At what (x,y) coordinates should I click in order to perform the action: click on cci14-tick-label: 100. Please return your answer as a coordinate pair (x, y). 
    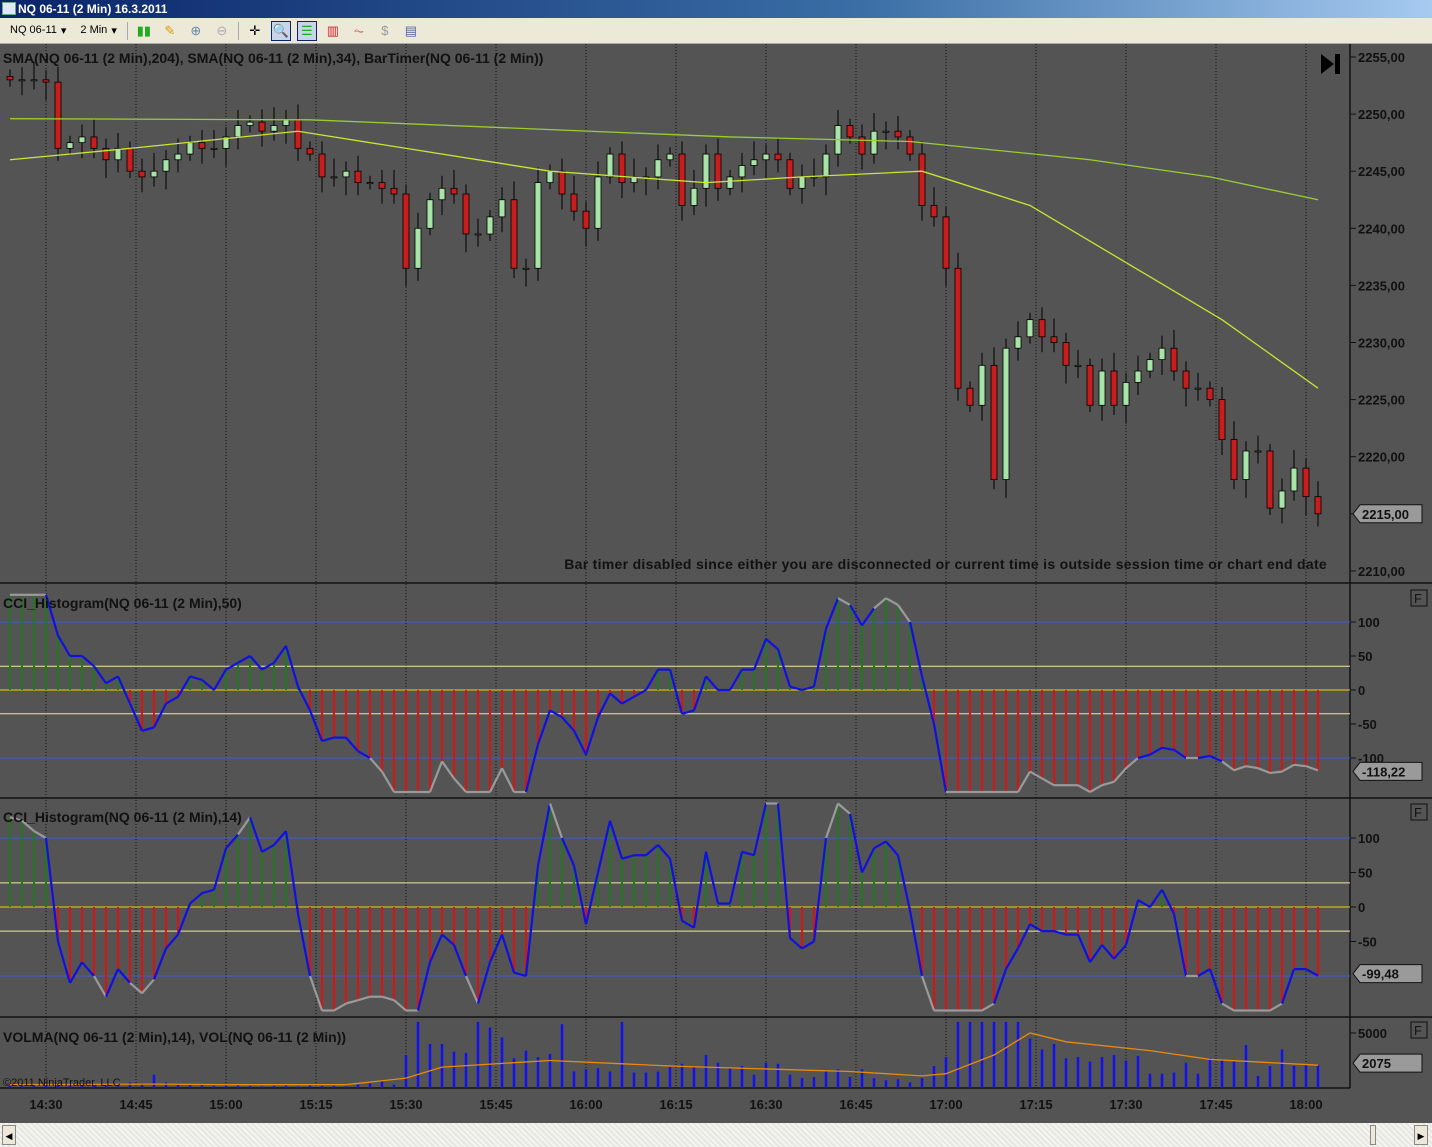
    Looking at the image, I should click on (1369, 838).